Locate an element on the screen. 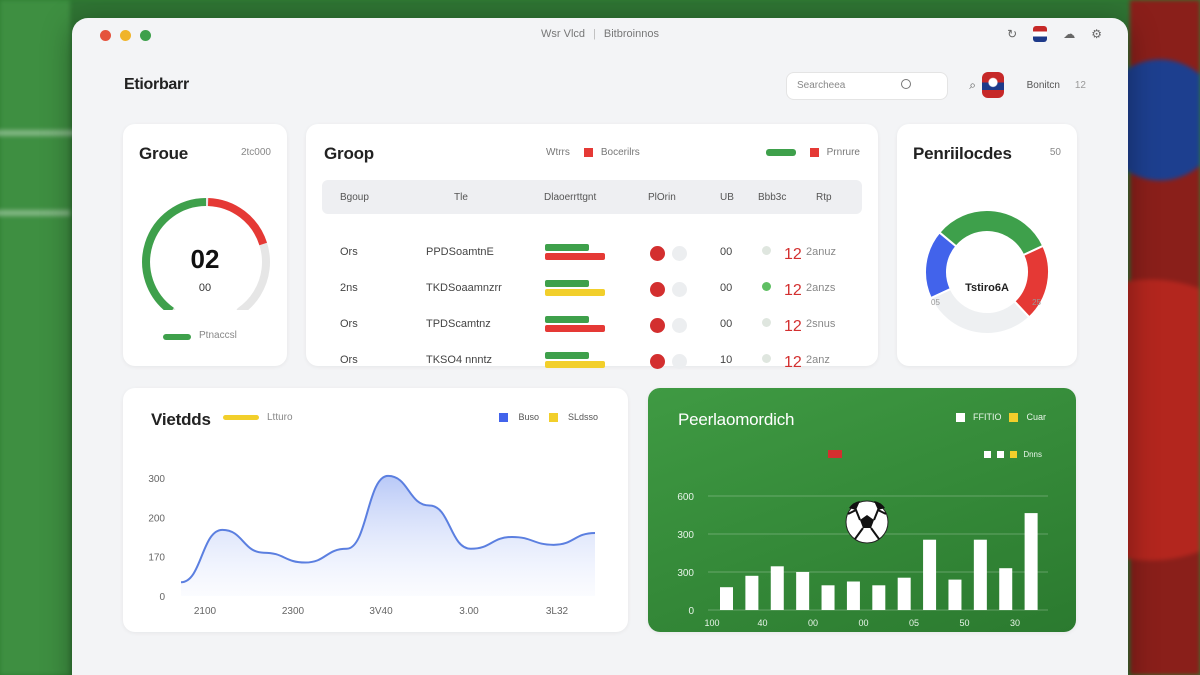  donut-card-title: Penriilocdes is located at coordinates (962, 153).